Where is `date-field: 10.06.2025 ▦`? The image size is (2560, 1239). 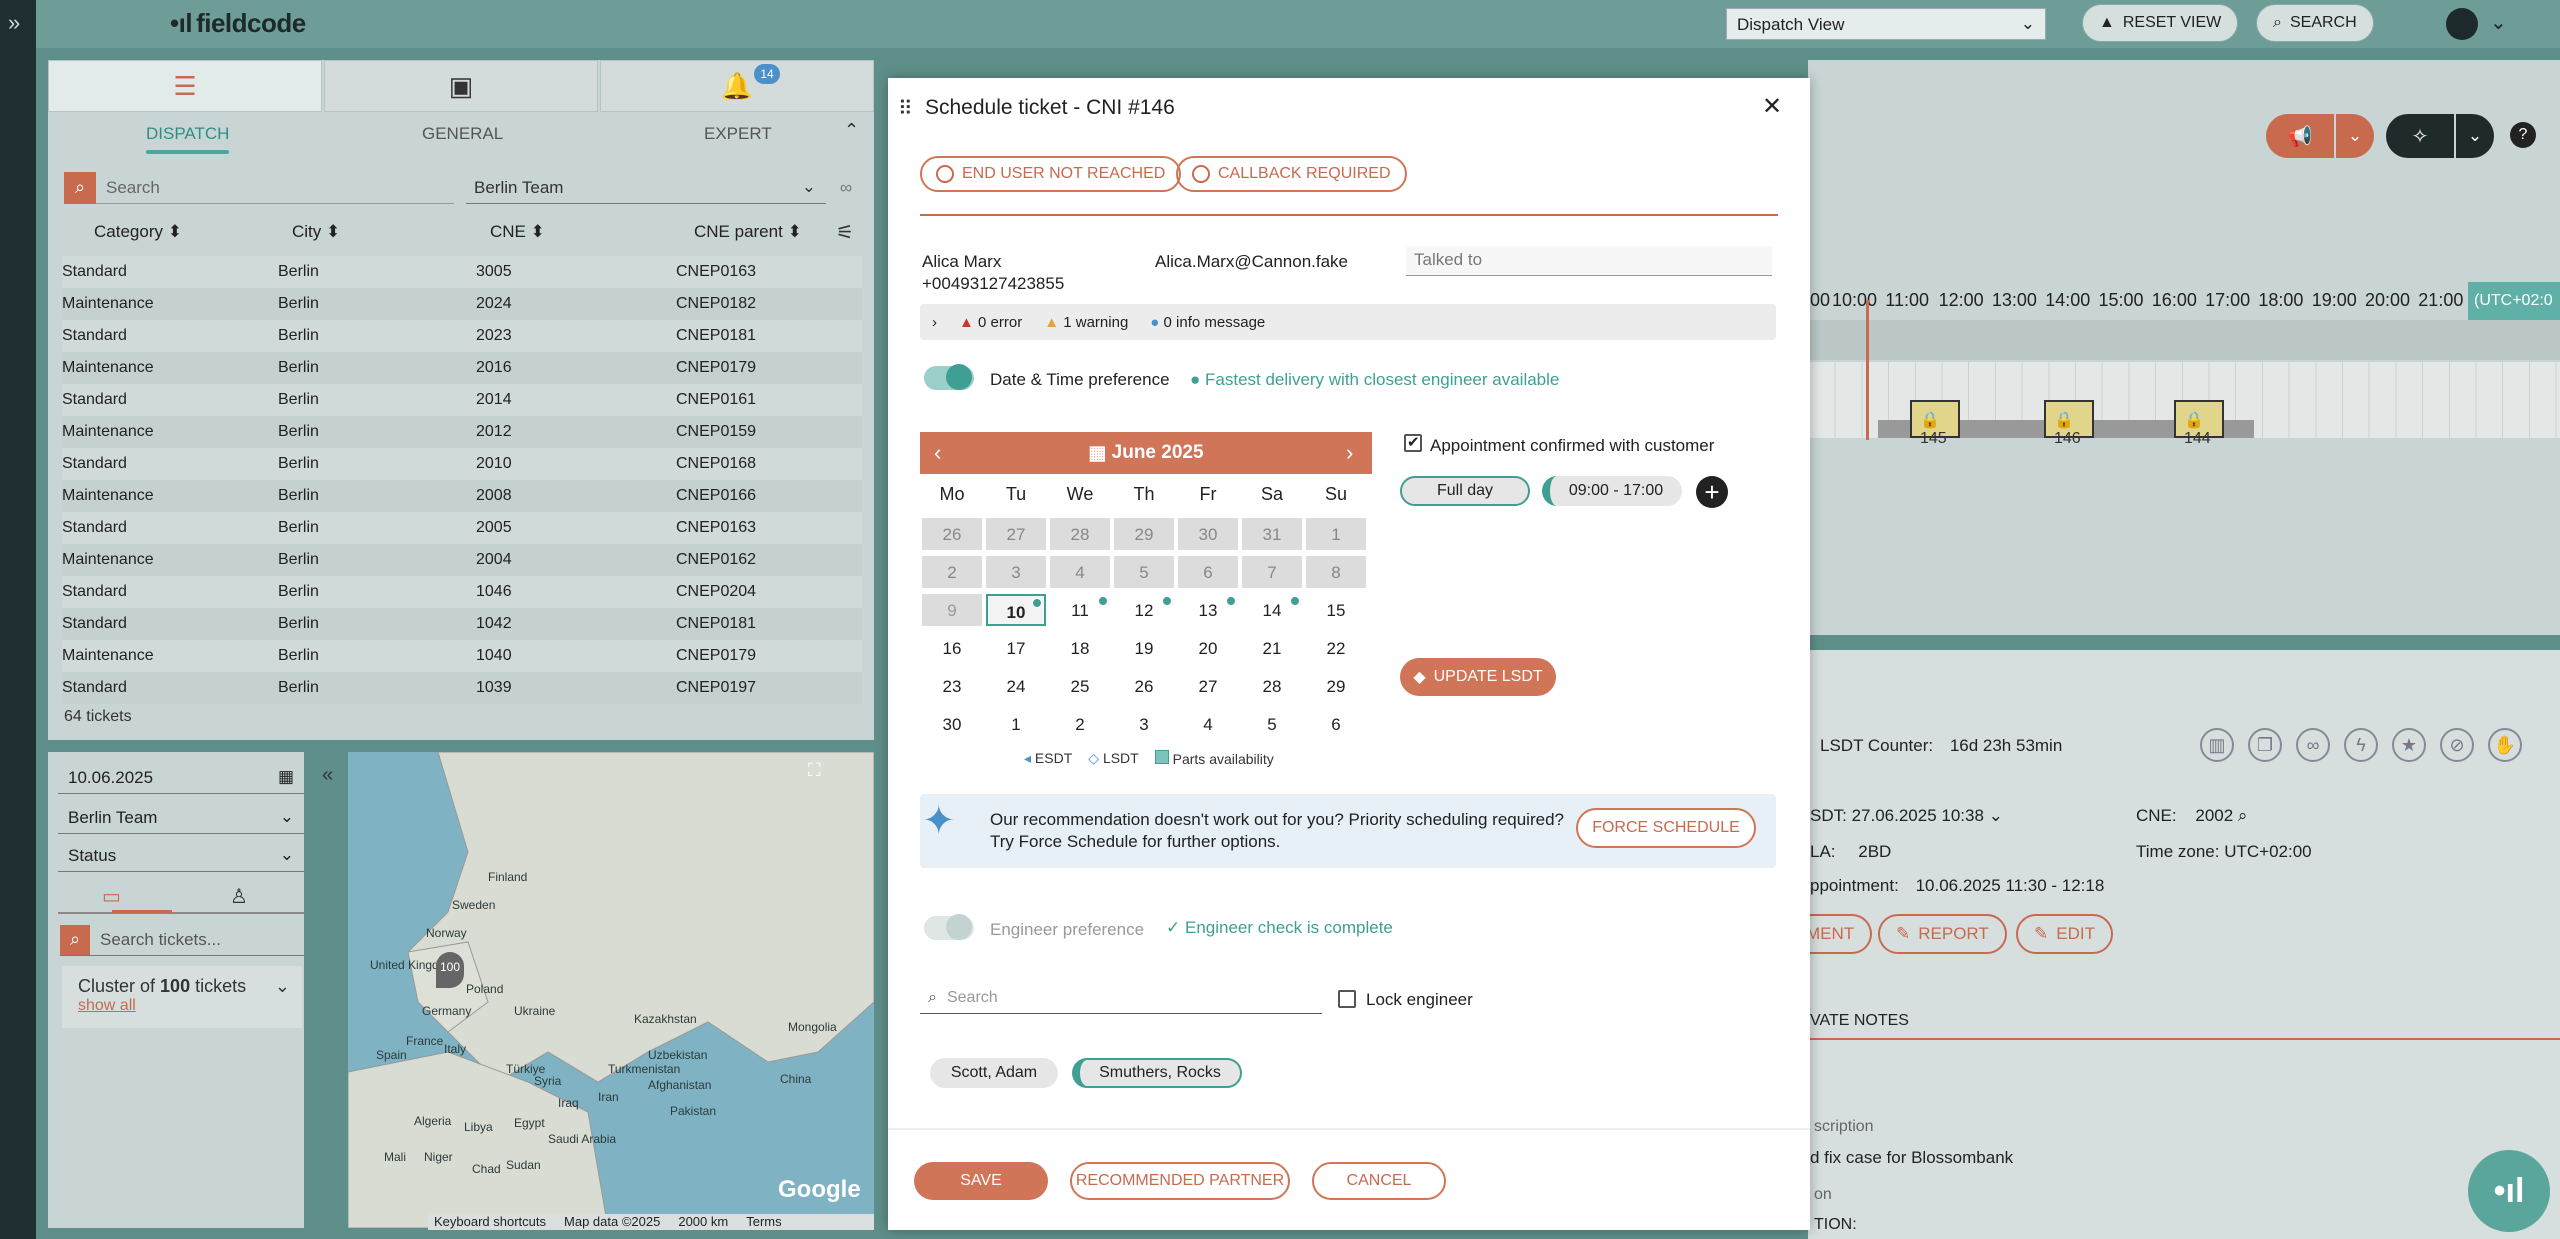
date-field: 10.06.2025 ▦ is located at coordinates (181, 777).